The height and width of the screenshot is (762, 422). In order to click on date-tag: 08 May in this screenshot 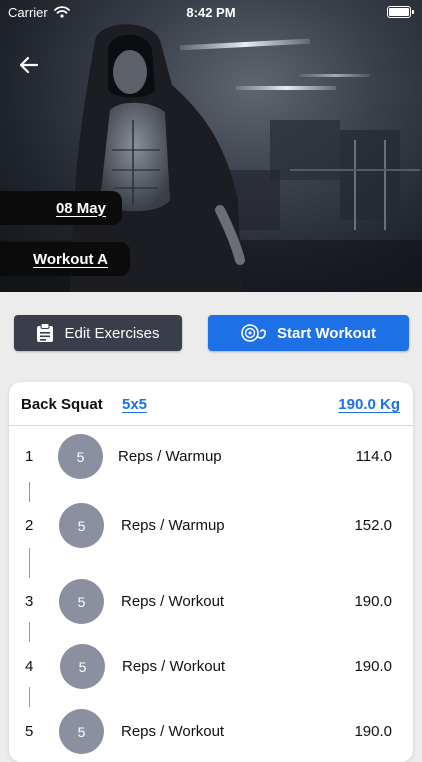, I will do `click(61, 208)`.